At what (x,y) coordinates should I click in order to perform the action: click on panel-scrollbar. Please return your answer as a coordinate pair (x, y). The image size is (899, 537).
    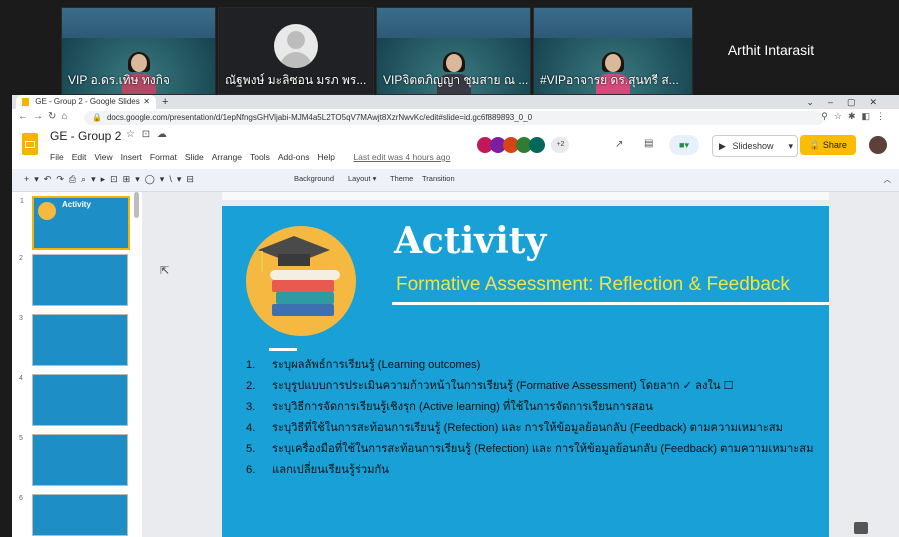
    Looking at the image, I should click on (136, 205).